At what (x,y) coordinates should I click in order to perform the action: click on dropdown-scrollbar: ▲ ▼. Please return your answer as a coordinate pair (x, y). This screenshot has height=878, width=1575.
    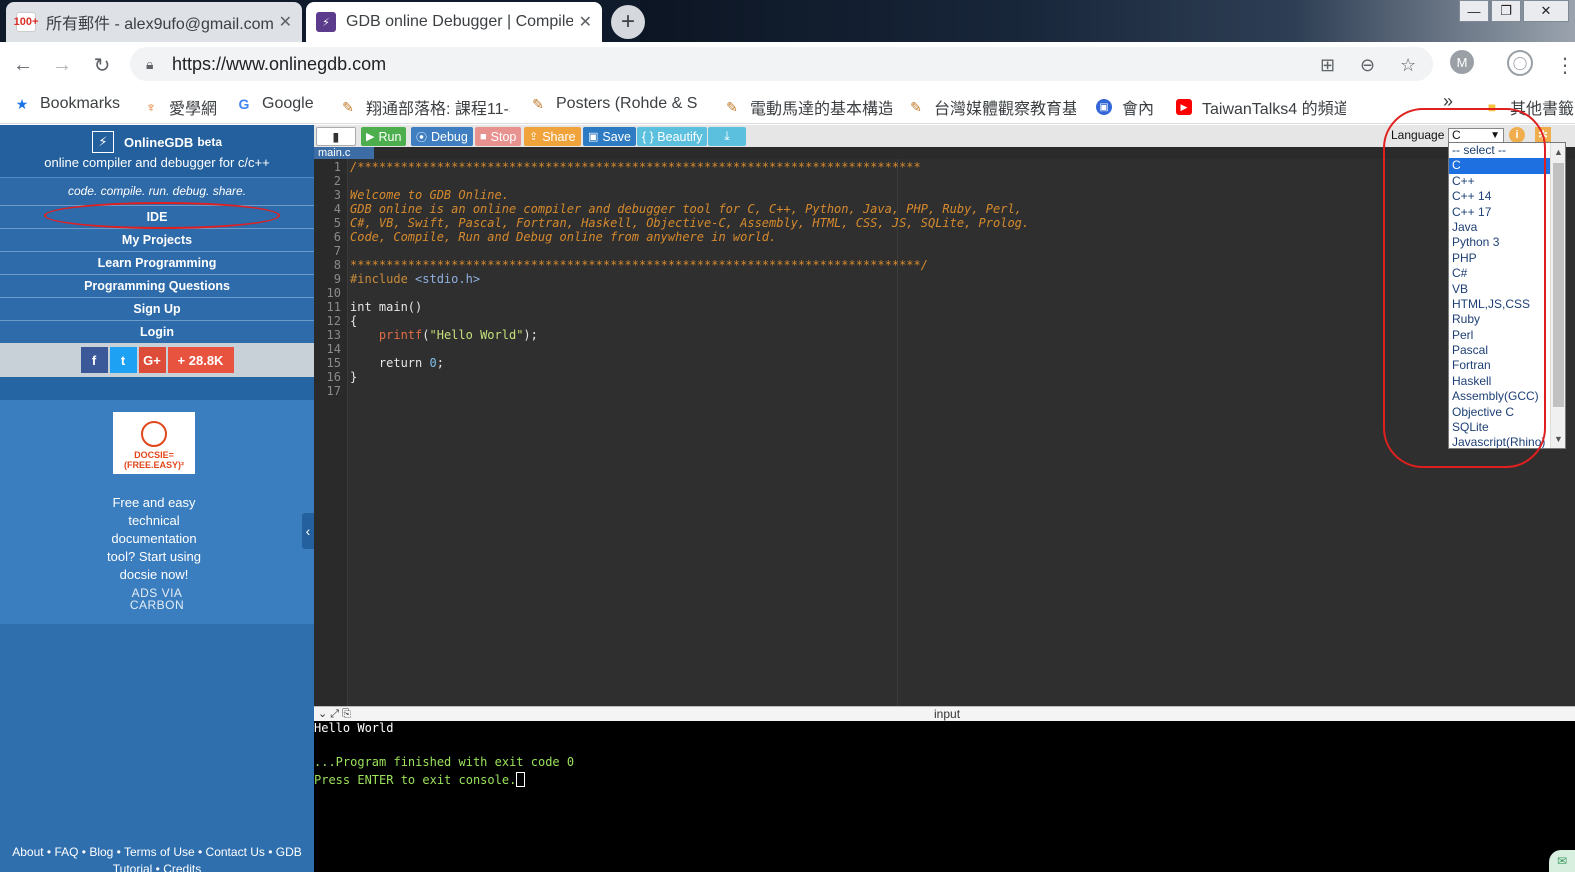
    Looking at the image, I should click on (1557, 295).